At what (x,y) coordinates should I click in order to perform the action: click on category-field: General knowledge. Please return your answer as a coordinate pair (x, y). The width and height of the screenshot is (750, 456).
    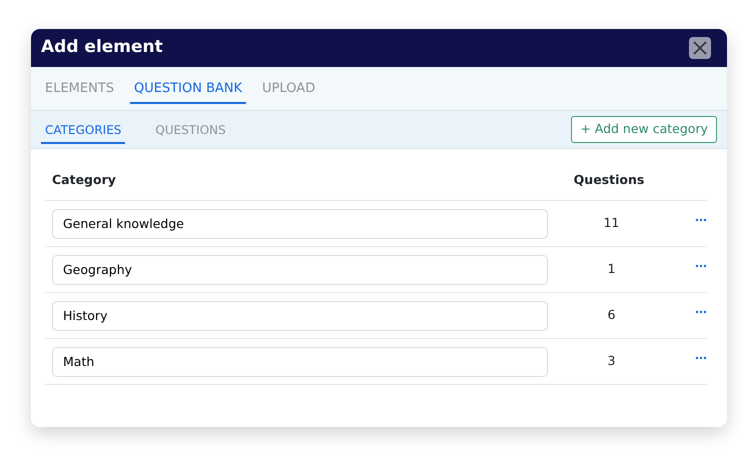
    Looking at the image, I should click on (300, 223).